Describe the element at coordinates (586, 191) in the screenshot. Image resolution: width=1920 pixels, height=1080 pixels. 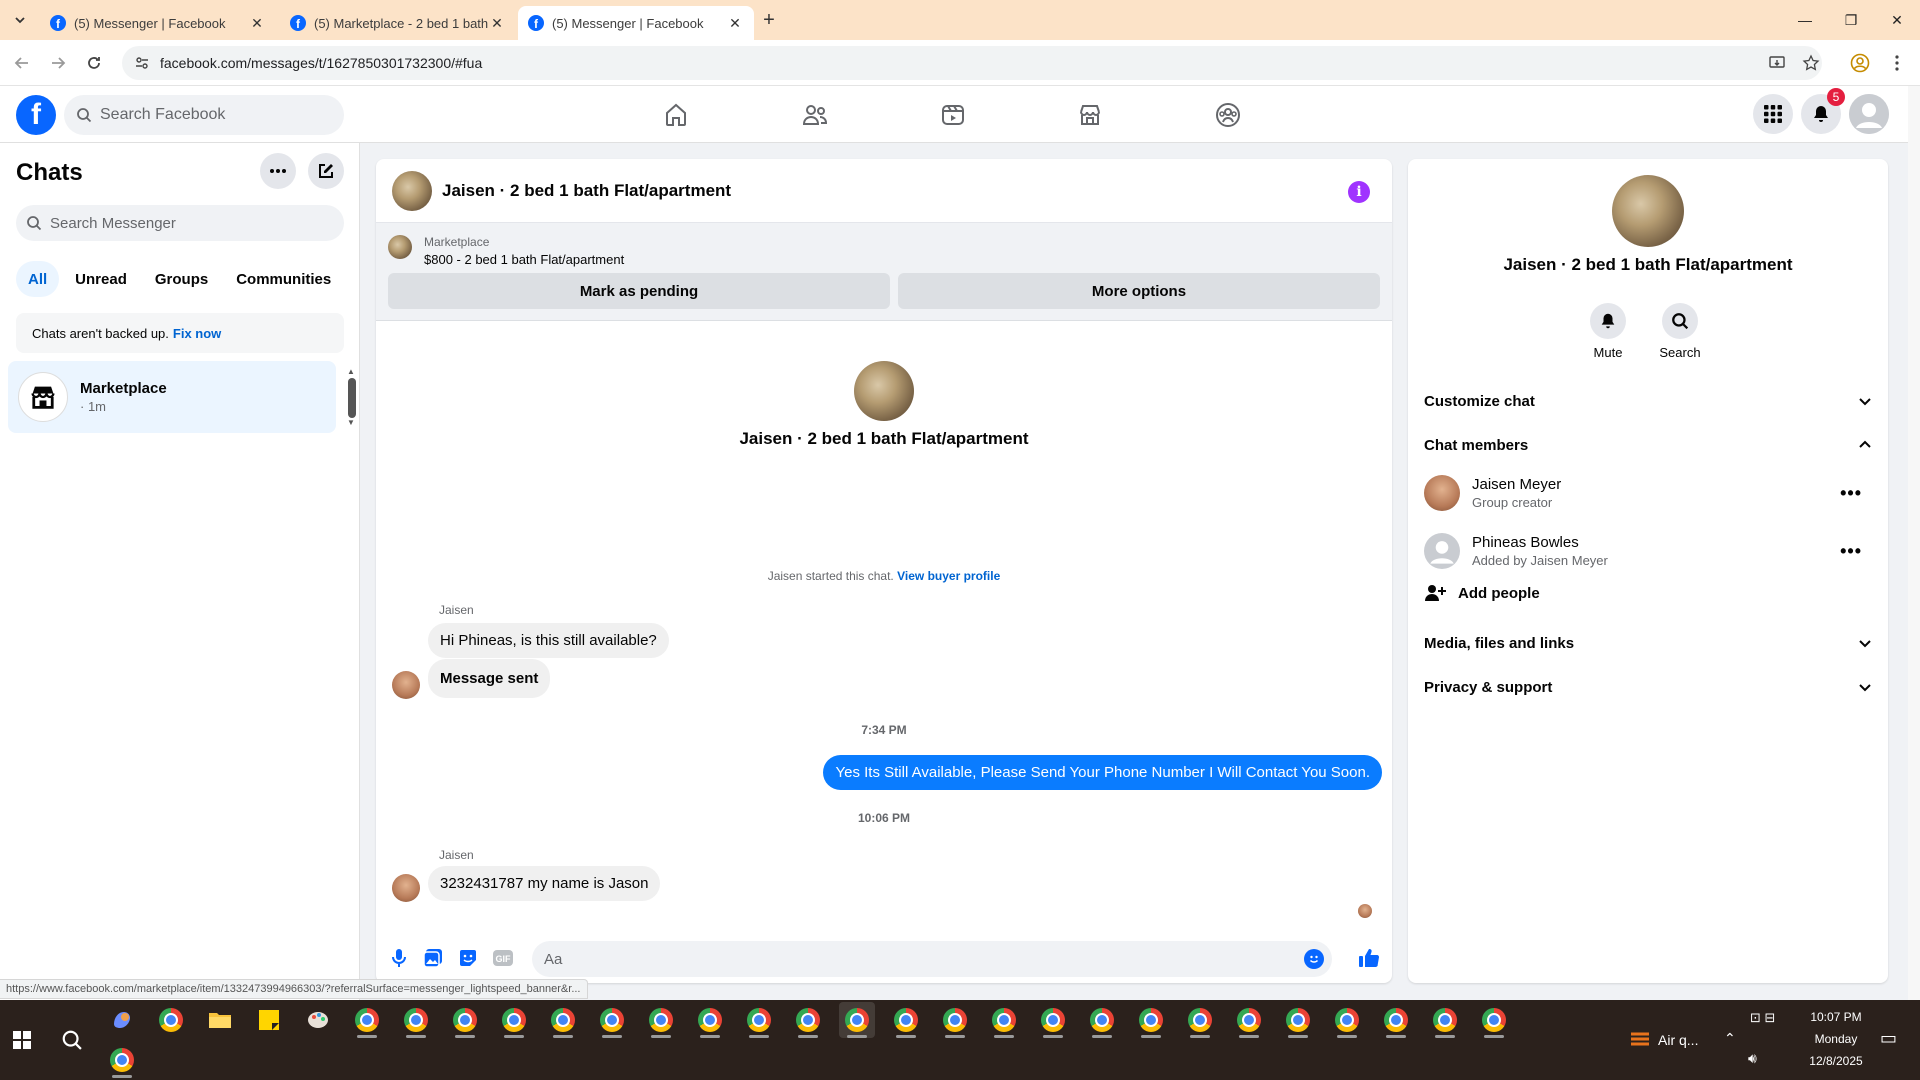
I see `conversation-title: Jaisen · 2 bed 1 bath Flat/apartment` at that location.